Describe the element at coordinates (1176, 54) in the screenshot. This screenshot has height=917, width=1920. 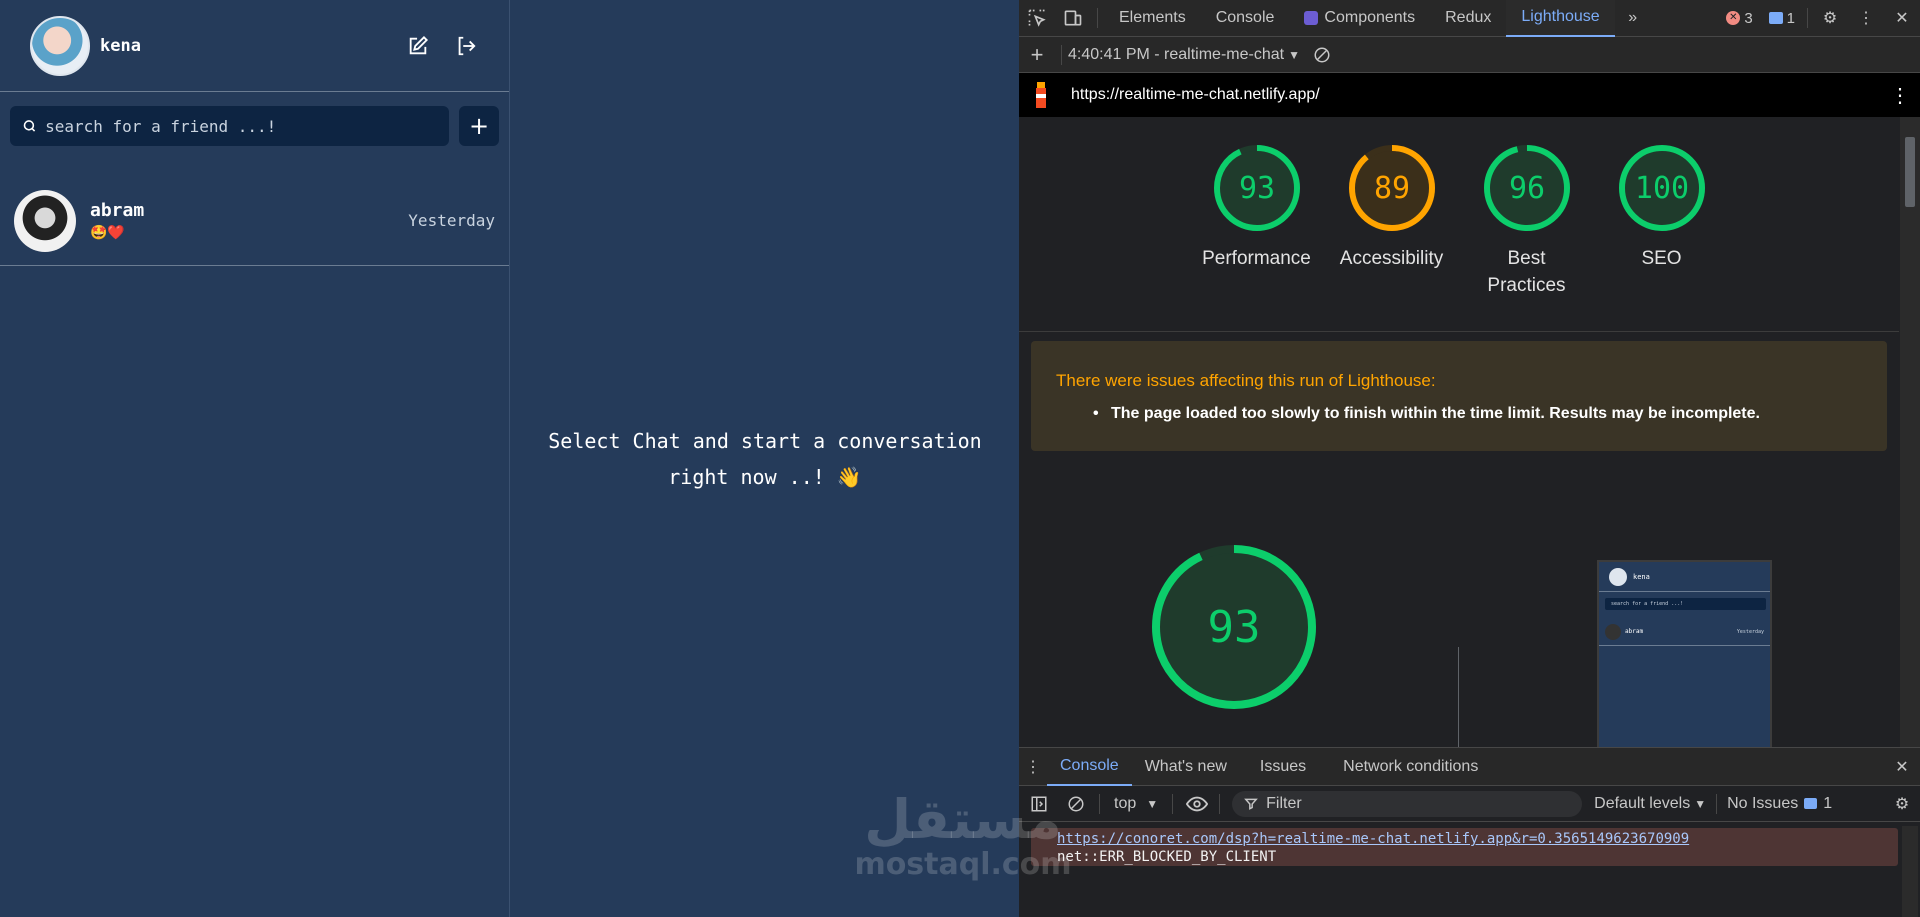
I see `report-selector-label: 4:40:41 PM - realtime-me-chat` at that location.